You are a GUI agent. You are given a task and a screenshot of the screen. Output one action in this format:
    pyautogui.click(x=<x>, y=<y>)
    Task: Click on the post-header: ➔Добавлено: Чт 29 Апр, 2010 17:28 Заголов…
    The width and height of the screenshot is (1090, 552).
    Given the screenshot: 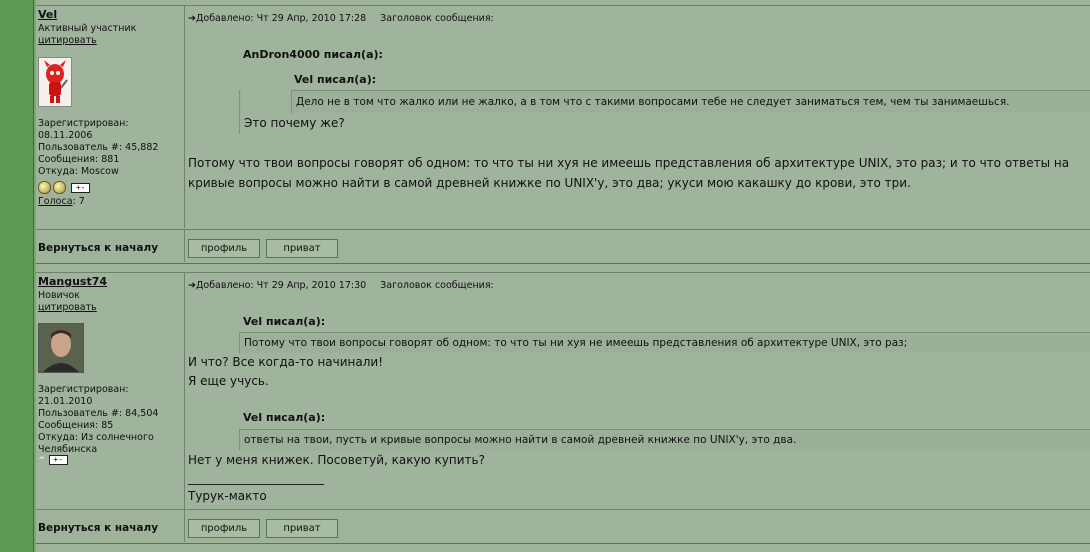 What is the action you would take?
    pyautogui.click(x=341, y=18)
    